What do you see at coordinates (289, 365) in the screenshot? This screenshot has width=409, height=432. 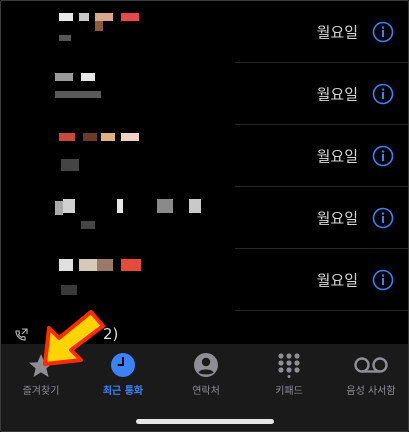 I see `keypad-icon` at bounding box center [289, 365].